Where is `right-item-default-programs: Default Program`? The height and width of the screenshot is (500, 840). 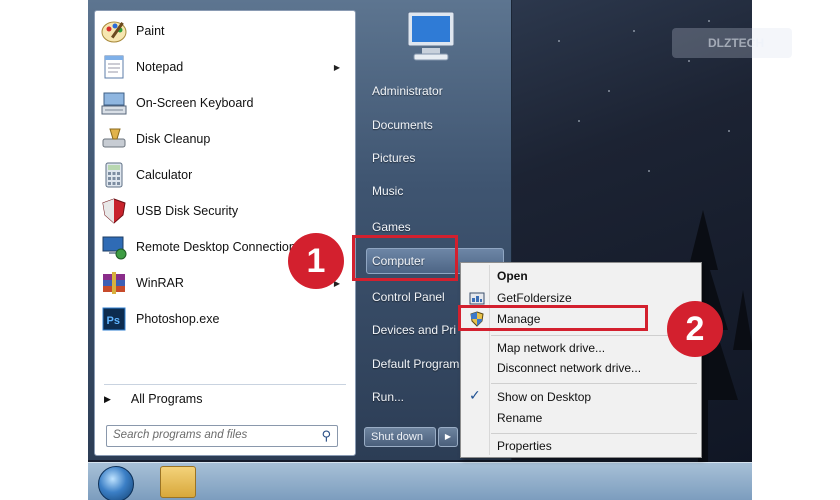 right-item-default-programs: Default Program is located at coordinates (415, 364).